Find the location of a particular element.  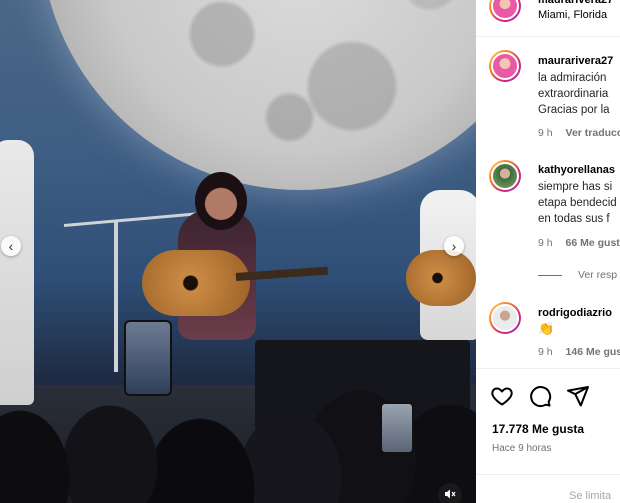

chevron-left-icon: ‹ is located at coordinates (11, 246).